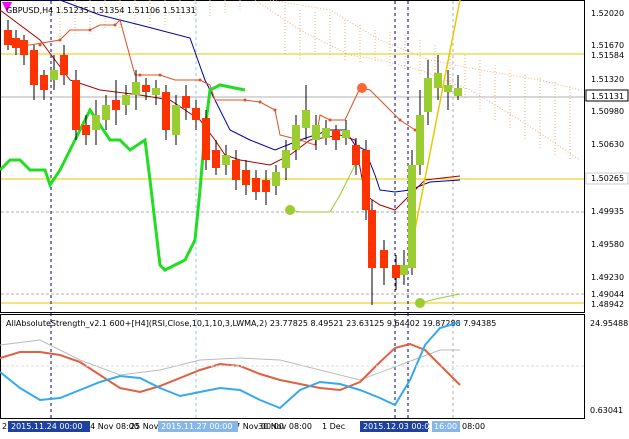 The height and width of the screenshot is (439, 629). I want to click on indicator-axis-top: 24.95488, so click(609, 323).